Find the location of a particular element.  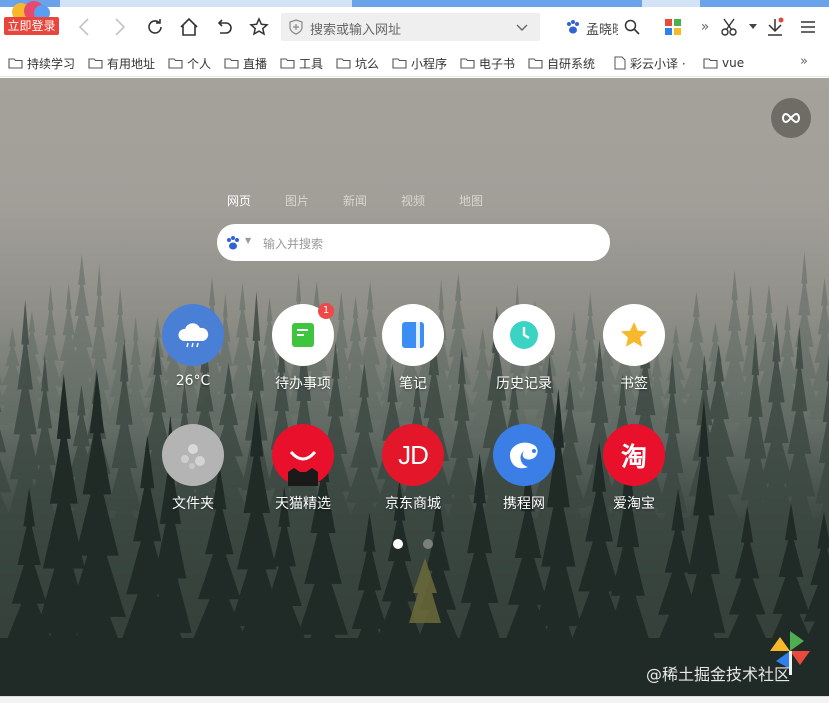

quick-access-tile: JD 京东商城 is located at coordinates (413, 468).